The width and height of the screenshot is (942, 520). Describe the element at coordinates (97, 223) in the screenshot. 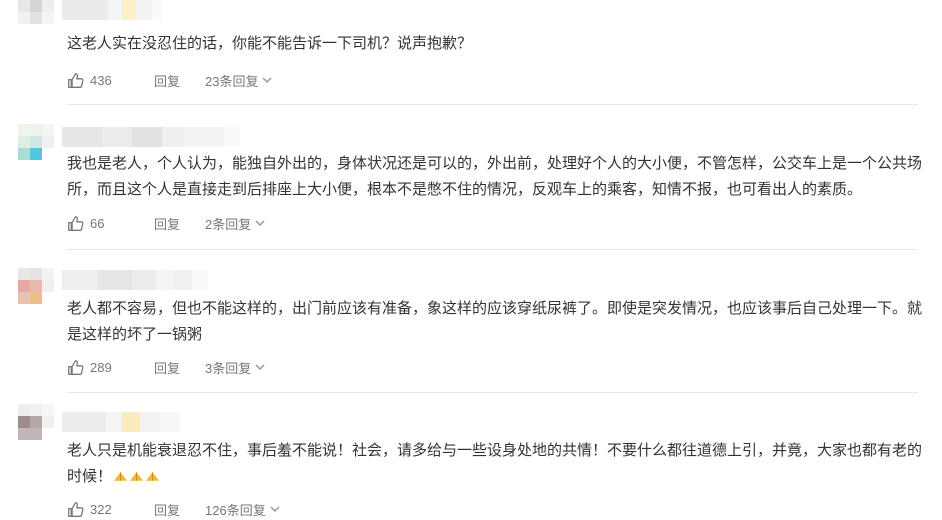

I see `like-count: 66` at that location.